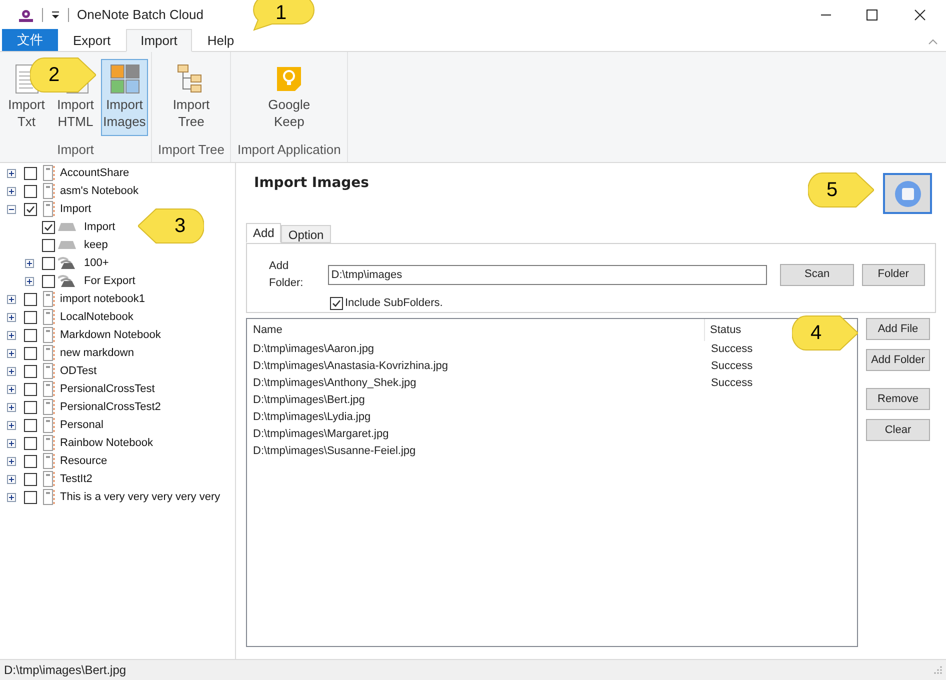 The width and height of the screenshot is (946, 680). I want to click on tree-item: import notebook1, so click(102, 299).